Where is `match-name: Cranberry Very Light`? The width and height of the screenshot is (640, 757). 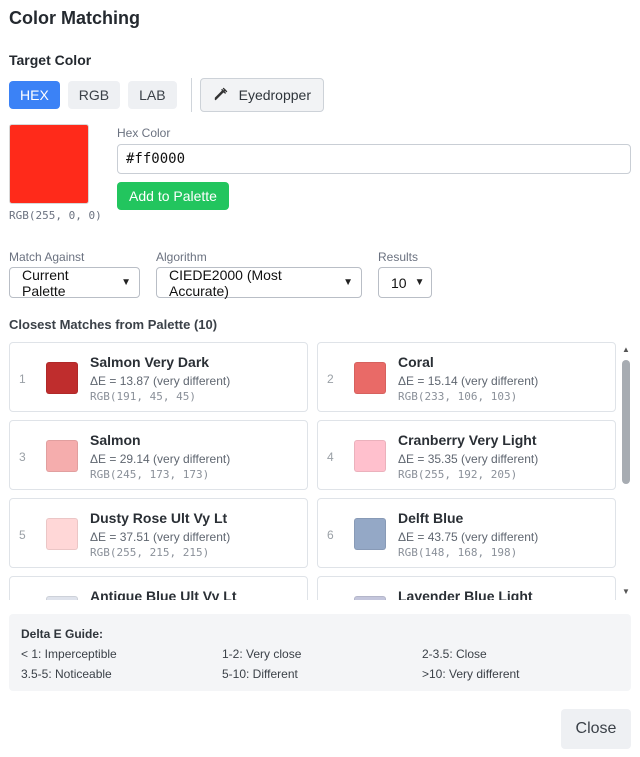 match-name: Cranberry Very Light is located at coordinates (467, 440).